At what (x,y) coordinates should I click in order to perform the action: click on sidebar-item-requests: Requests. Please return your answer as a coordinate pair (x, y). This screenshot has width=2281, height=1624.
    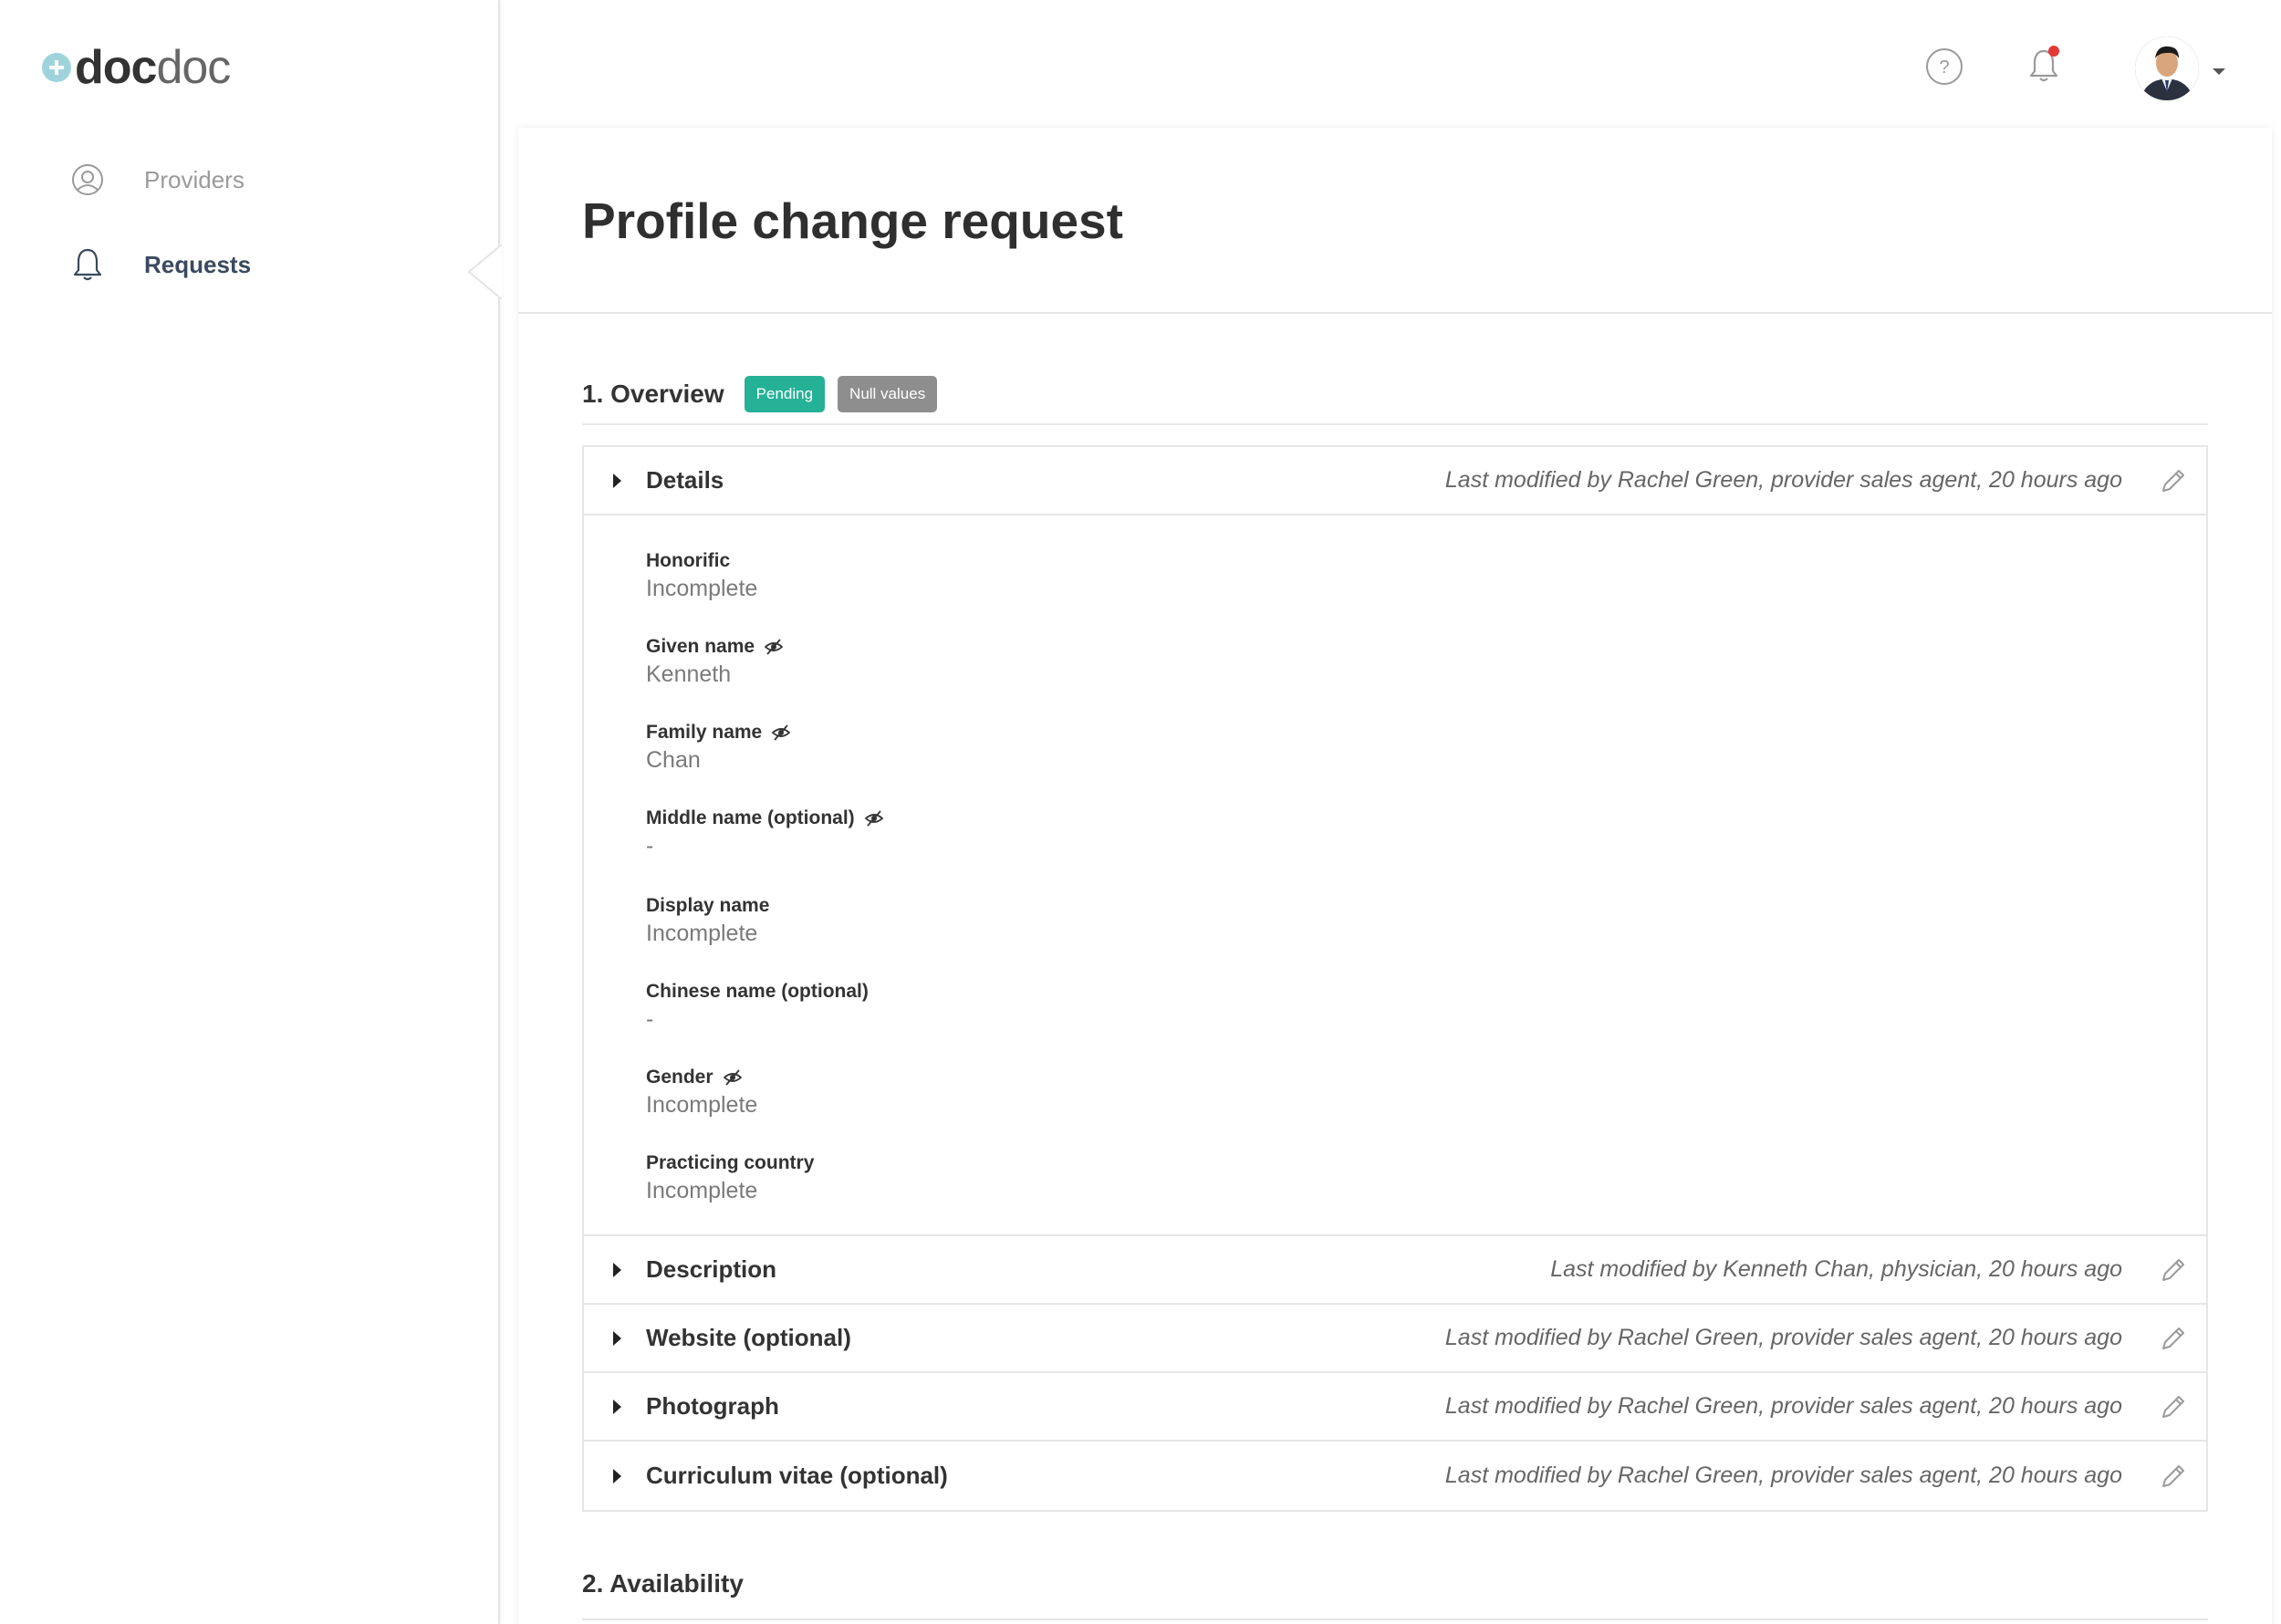
    Looking at the image, I should click on (160, 264).